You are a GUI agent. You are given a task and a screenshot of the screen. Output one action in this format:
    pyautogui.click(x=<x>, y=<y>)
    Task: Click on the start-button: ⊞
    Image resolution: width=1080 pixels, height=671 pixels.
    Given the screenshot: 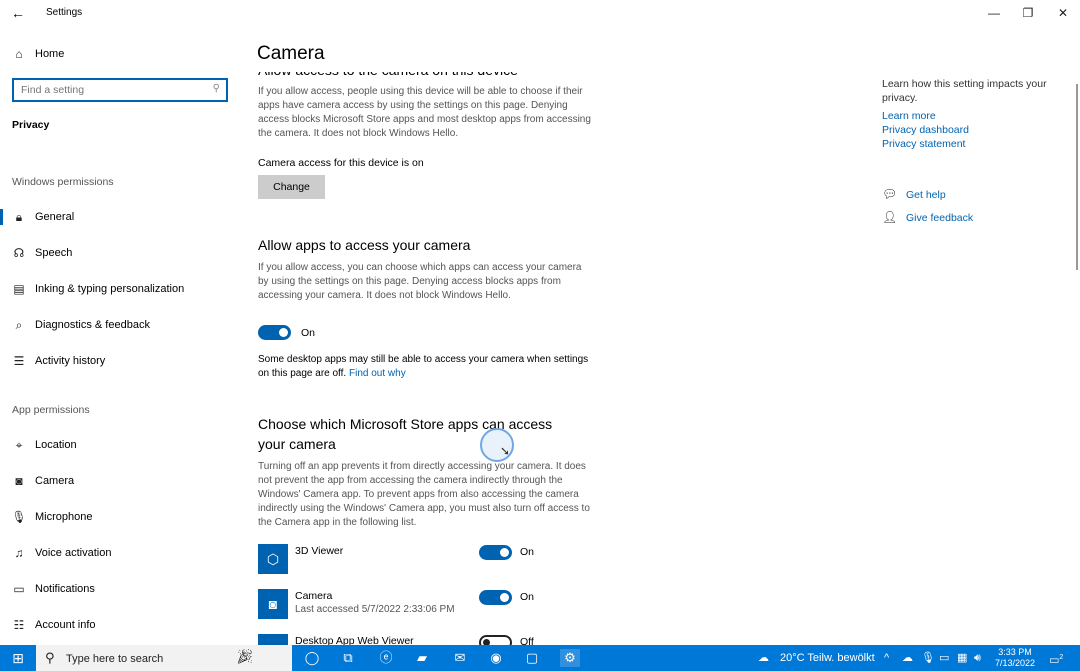 What is the action you would take?
    pyautogui.click(x=18, y=658)
    